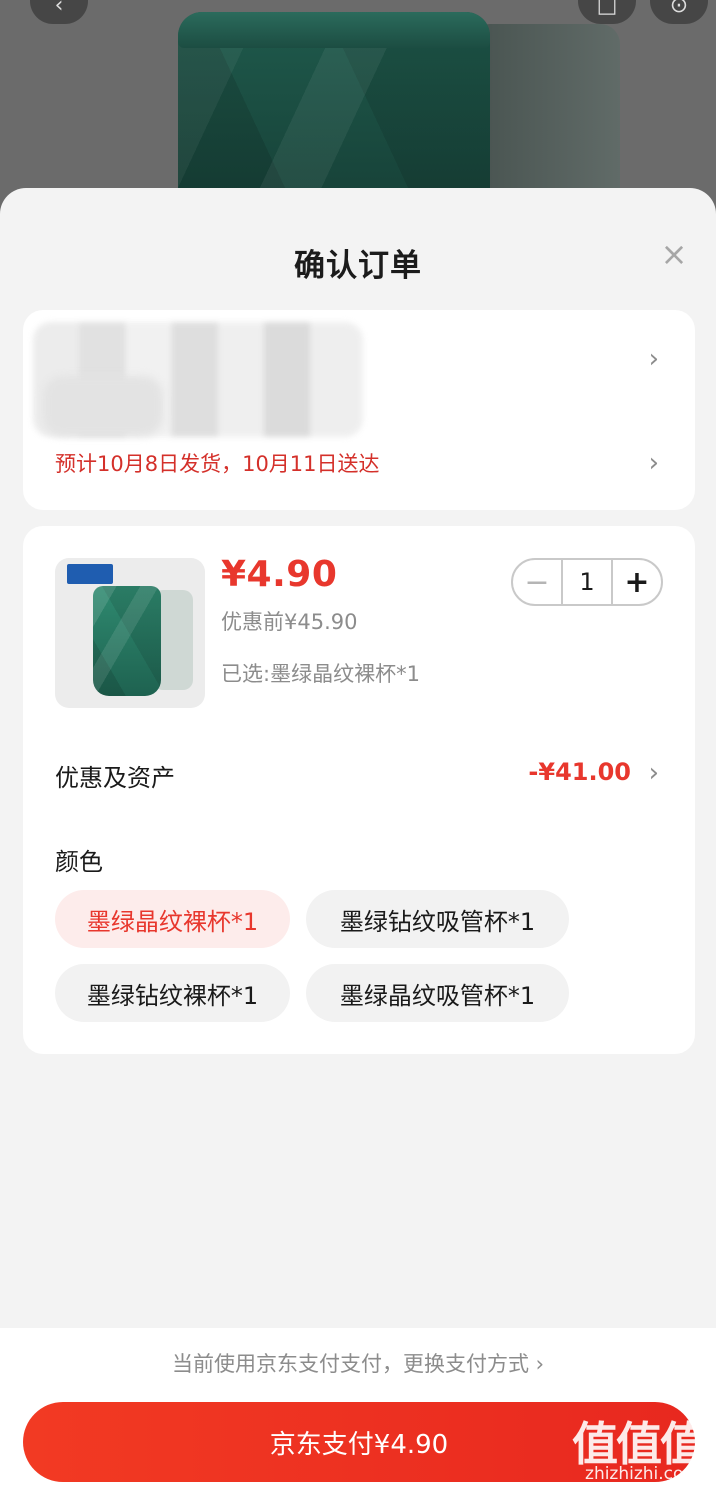  I want to click on sheet-title: 确认订单, so click(358, 266).